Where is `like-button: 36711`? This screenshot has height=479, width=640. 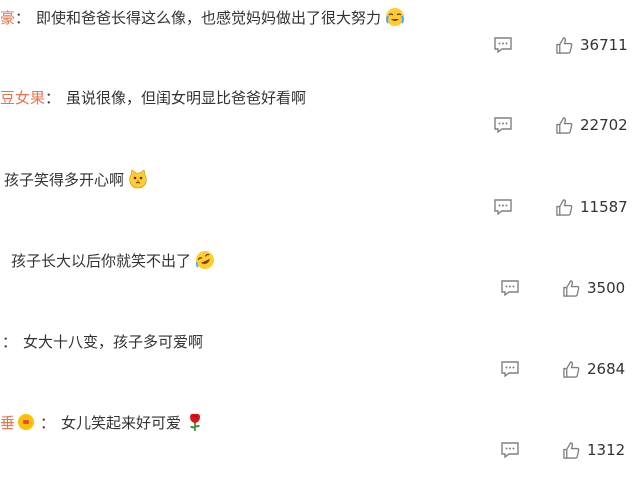
like-button: 36711 is located at coordinates (591, 45).